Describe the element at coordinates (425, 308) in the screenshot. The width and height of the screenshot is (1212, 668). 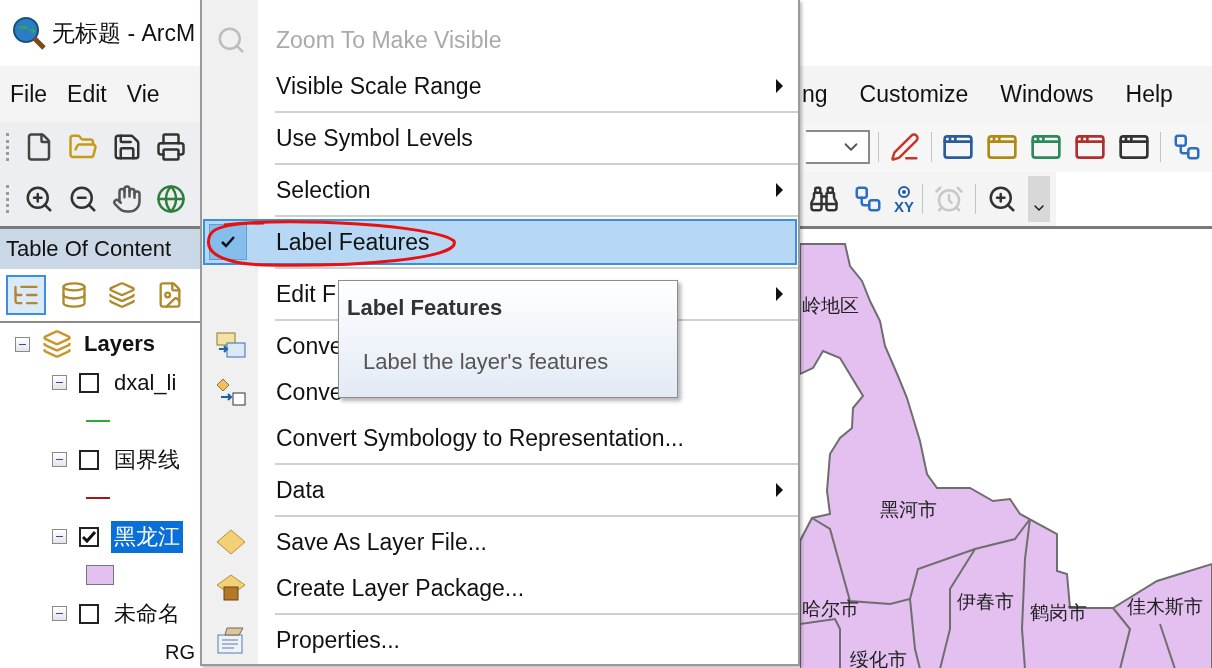
I see `tooltip-title: Label Features` at that location.